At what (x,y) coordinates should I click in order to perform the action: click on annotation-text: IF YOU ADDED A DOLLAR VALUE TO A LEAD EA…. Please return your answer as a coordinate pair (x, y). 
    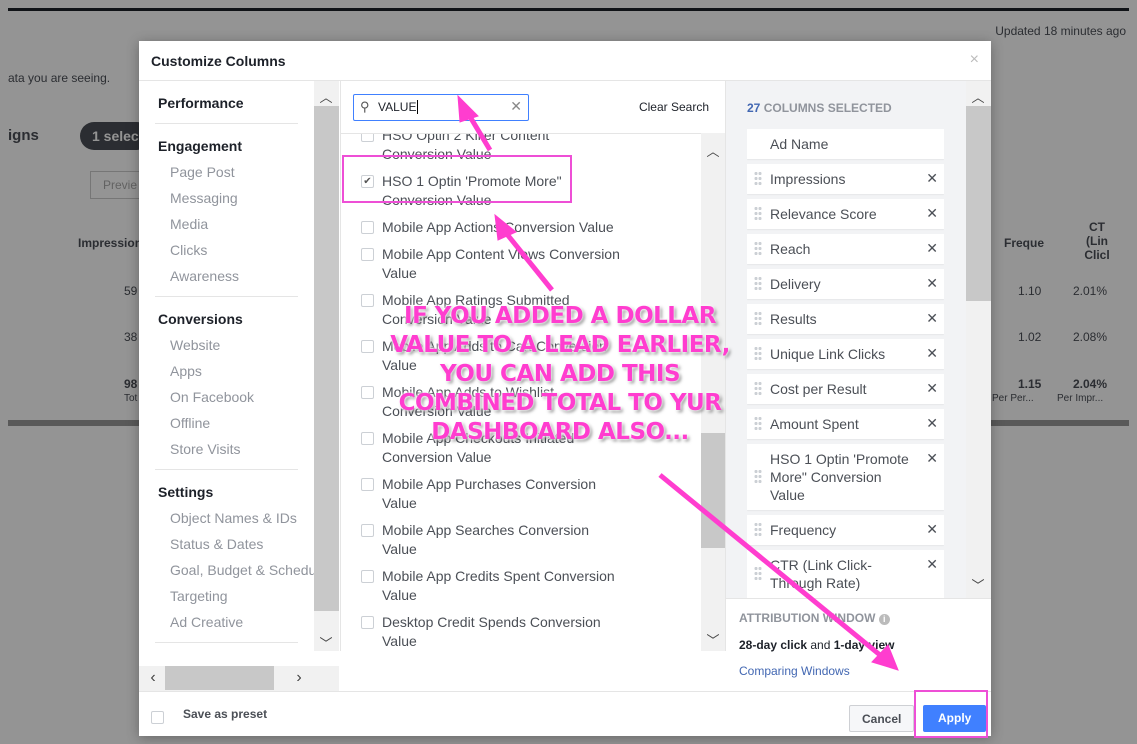
    Looking at the image, I should click on (560, 374).